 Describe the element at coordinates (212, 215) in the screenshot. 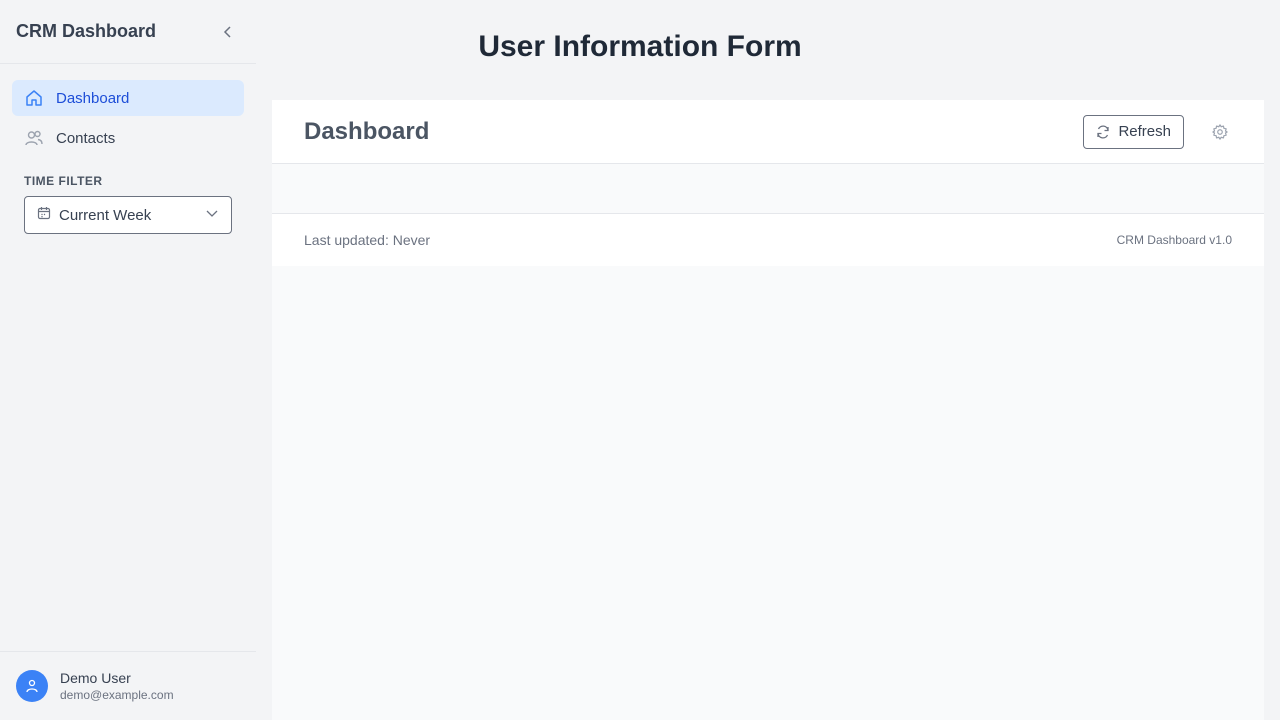

I see `chevron-down-icon` at that location.